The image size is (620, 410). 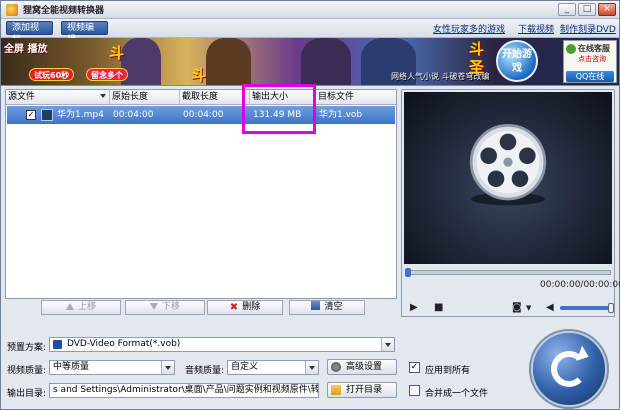 I want to click on advanced-settings-label: 高级设置, so click(x=364, y=367).